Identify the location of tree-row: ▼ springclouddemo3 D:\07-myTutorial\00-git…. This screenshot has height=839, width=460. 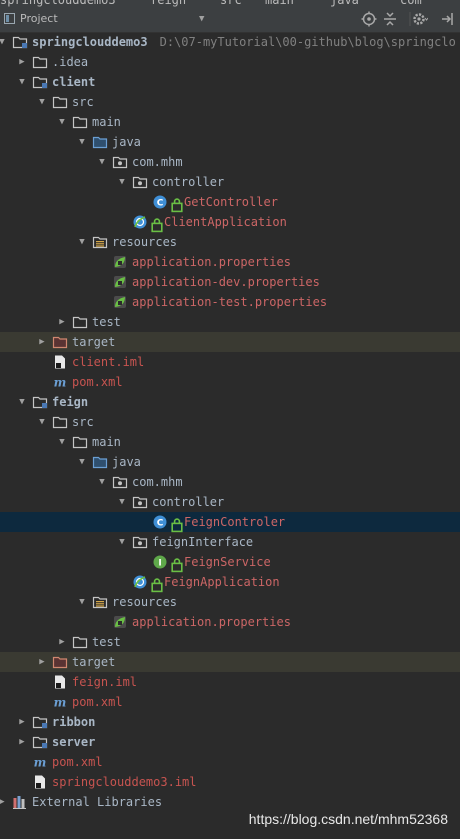
(230, 42).